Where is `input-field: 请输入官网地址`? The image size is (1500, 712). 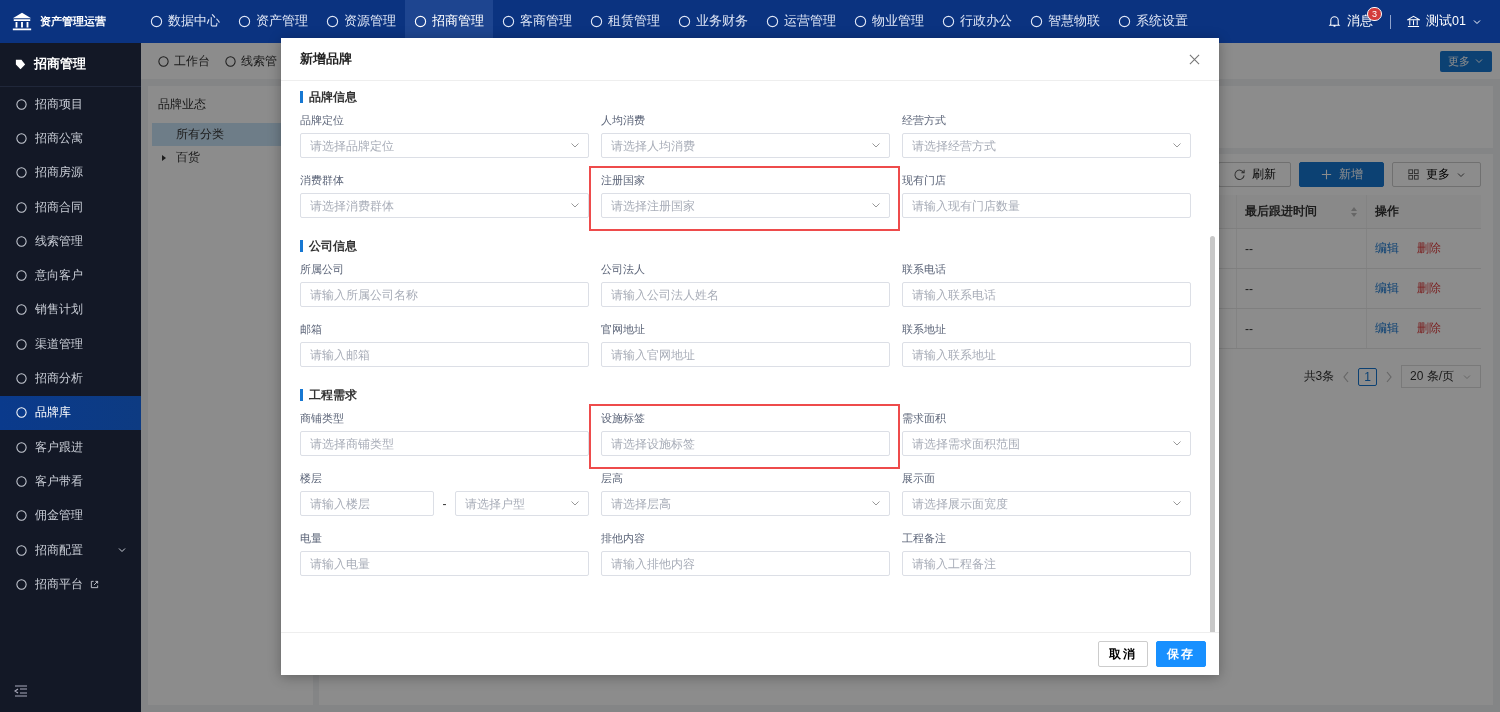 input-field: 请输入官网地址 is located at coordinates (745, 354).